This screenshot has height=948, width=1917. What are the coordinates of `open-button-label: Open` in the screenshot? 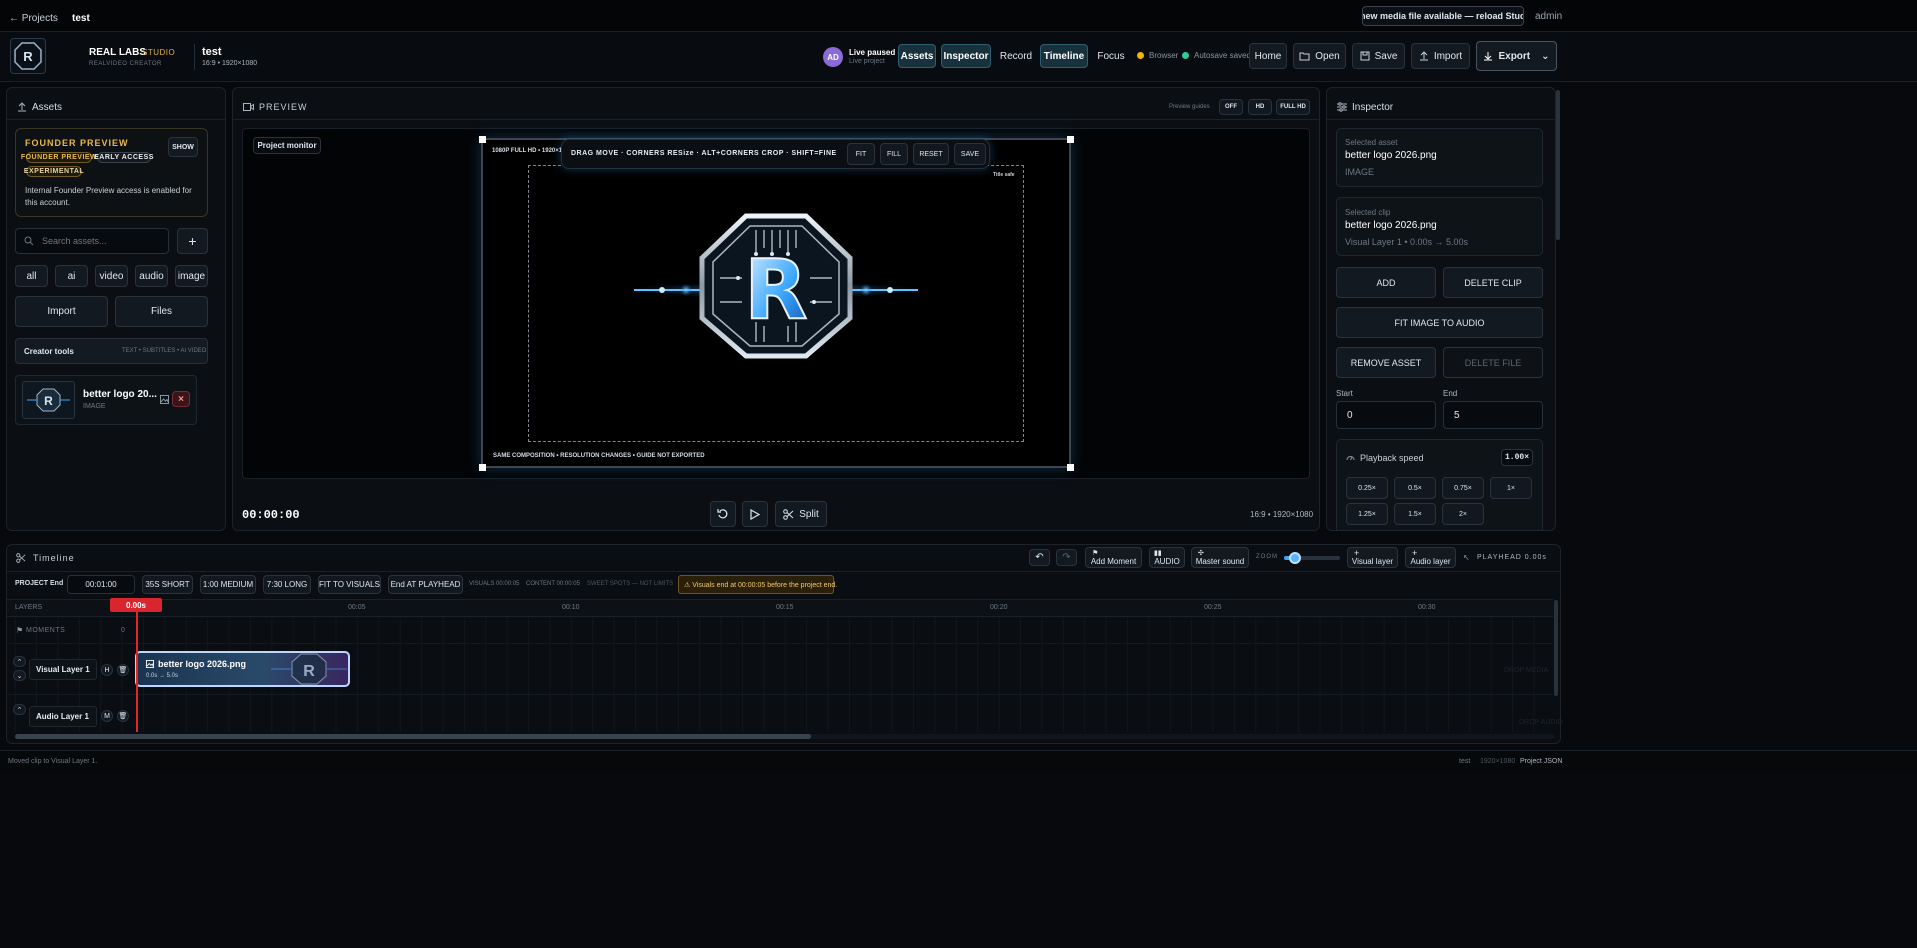 It's located at (1327, 56).